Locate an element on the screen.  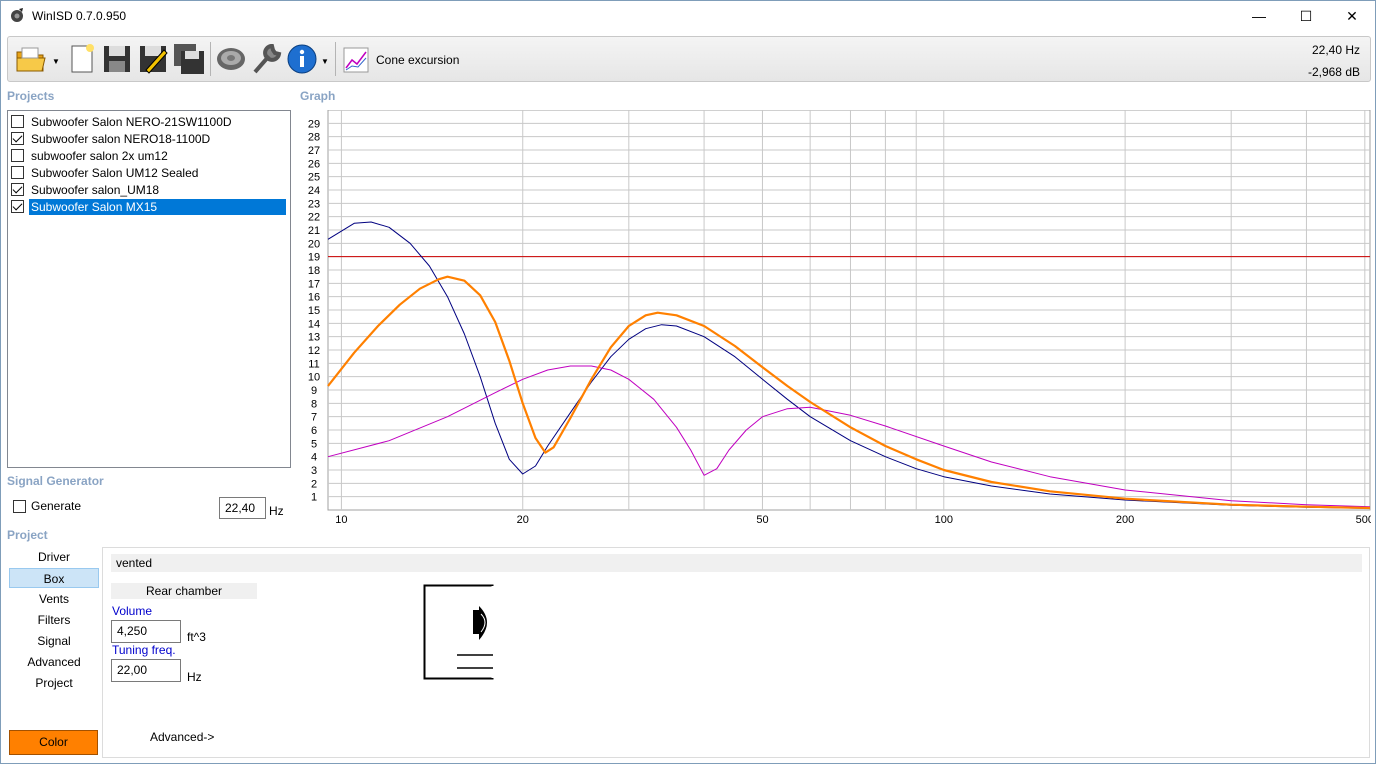
winisd-app-icon is located at coordinates (17, 15).